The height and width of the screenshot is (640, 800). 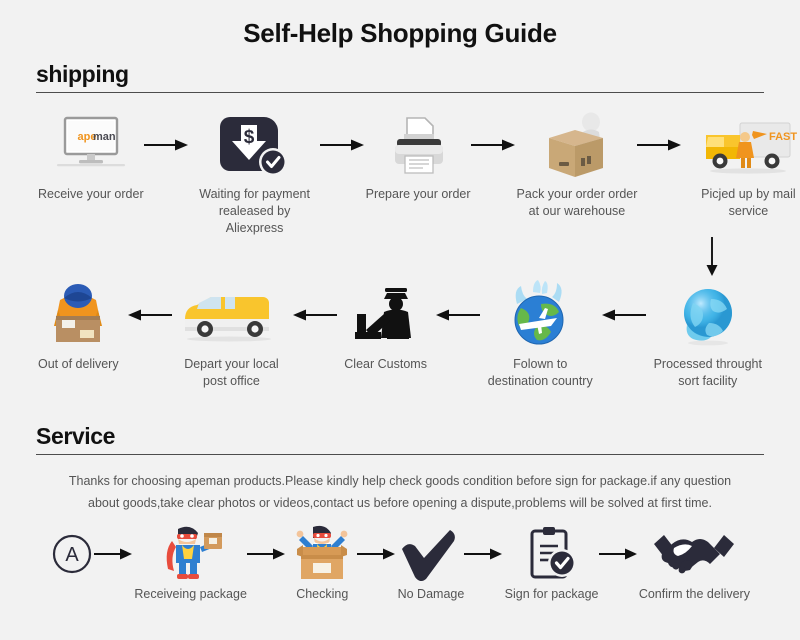 I want to click on shipping-step-sort-facility: Processed throught sort facility, so click(x=708, y=334).